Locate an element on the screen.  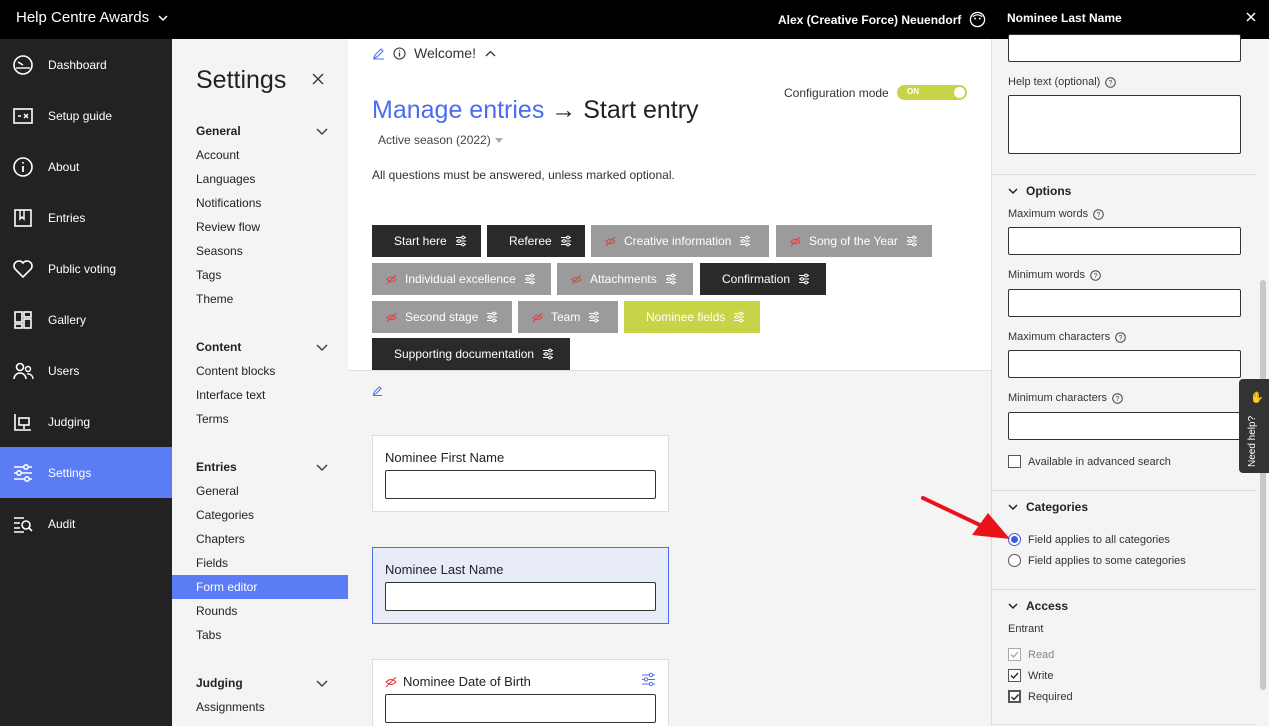
max-chars-label: Maximum characters ? is located at coordinates (1067, 337).